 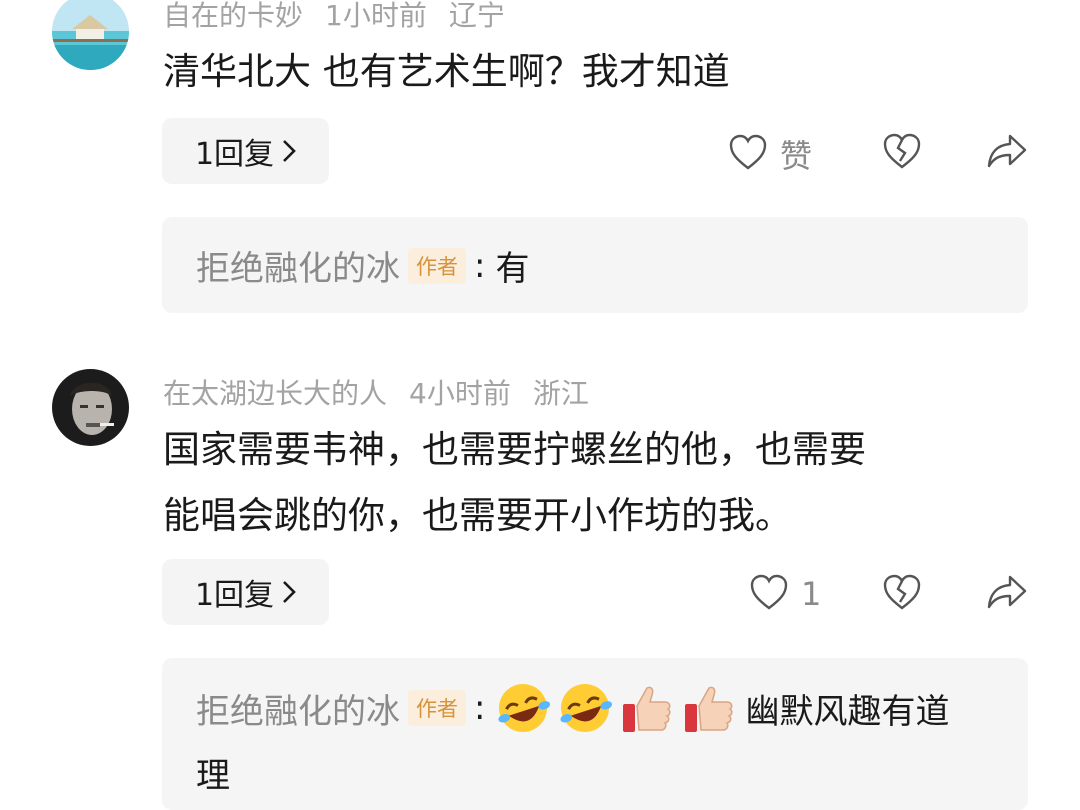 What do you see at coordinates (847, 711) in the screenshot?
I see `reply-text-line: 幽默风趣有道` at bounding box center [847, 711].